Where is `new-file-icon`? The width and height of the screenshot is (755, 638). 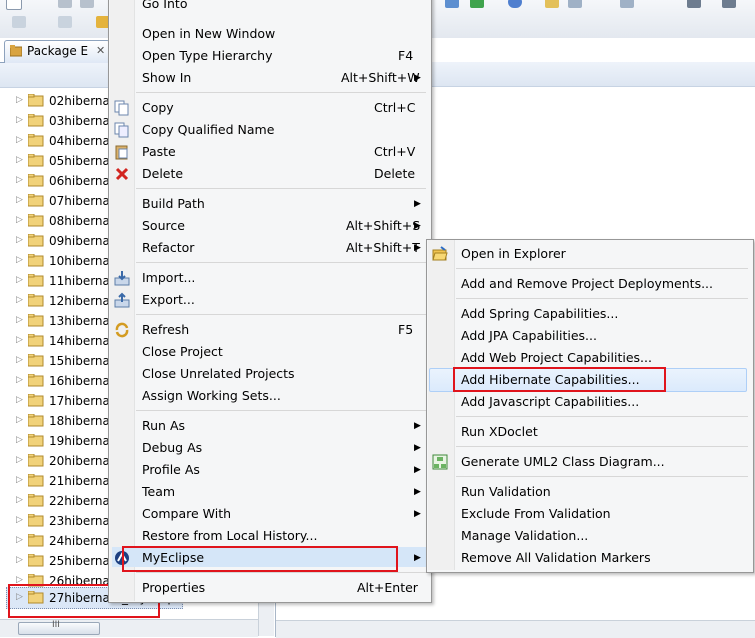 new-file-icon is located at coordinates (14, 5).